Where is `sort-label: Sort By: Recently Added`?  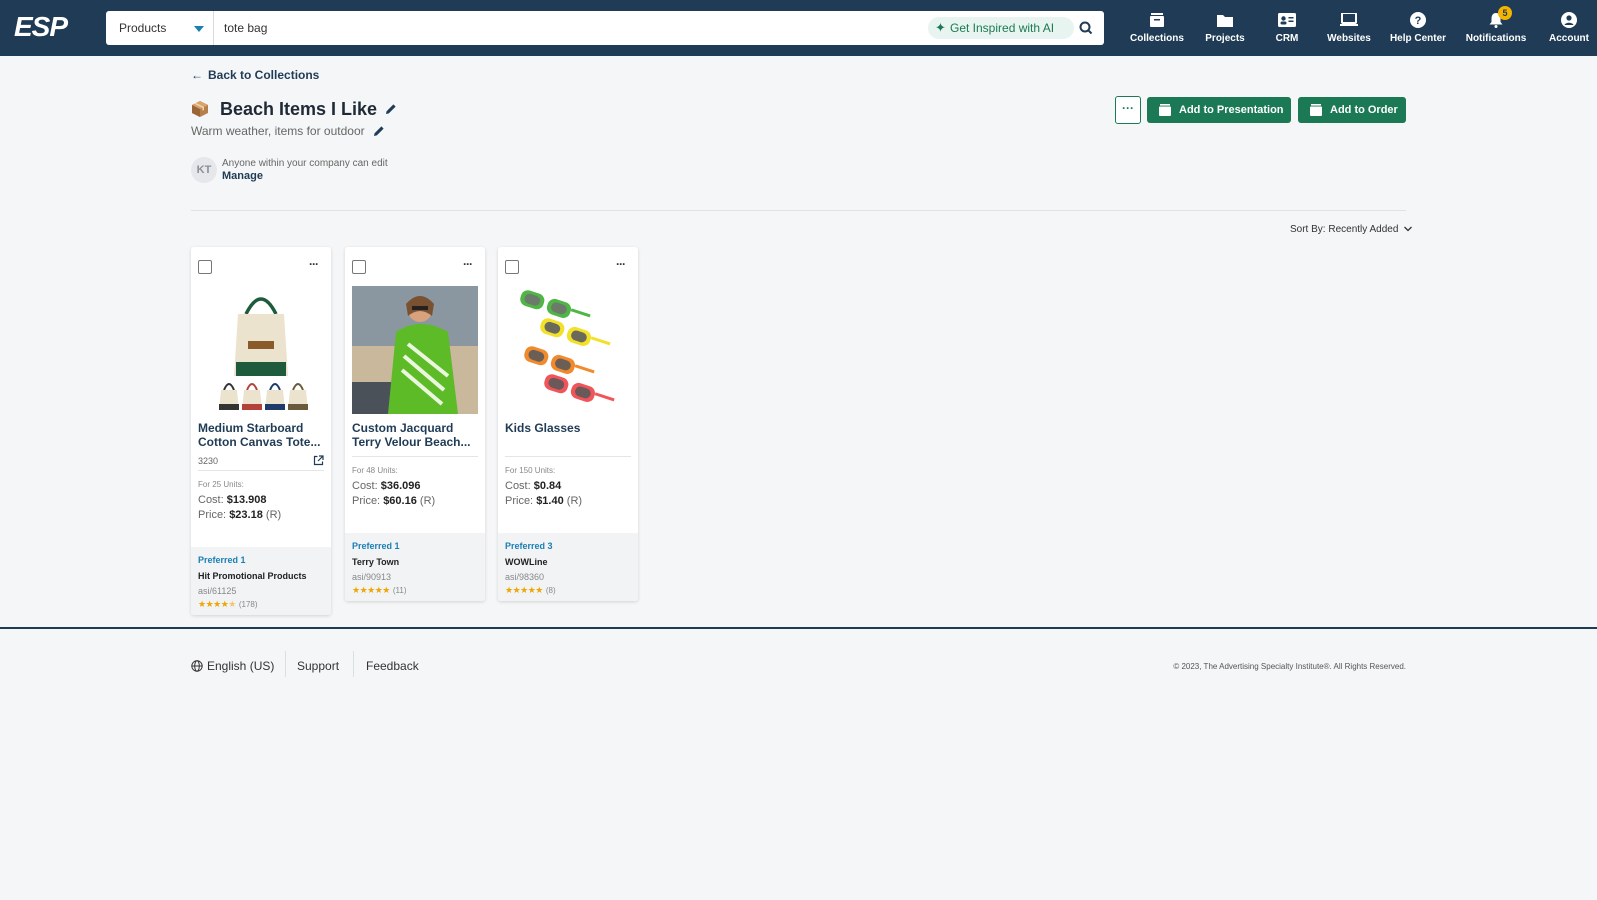
sort-label: Sort By: Recently Added is located at coordinates (1344, 229).